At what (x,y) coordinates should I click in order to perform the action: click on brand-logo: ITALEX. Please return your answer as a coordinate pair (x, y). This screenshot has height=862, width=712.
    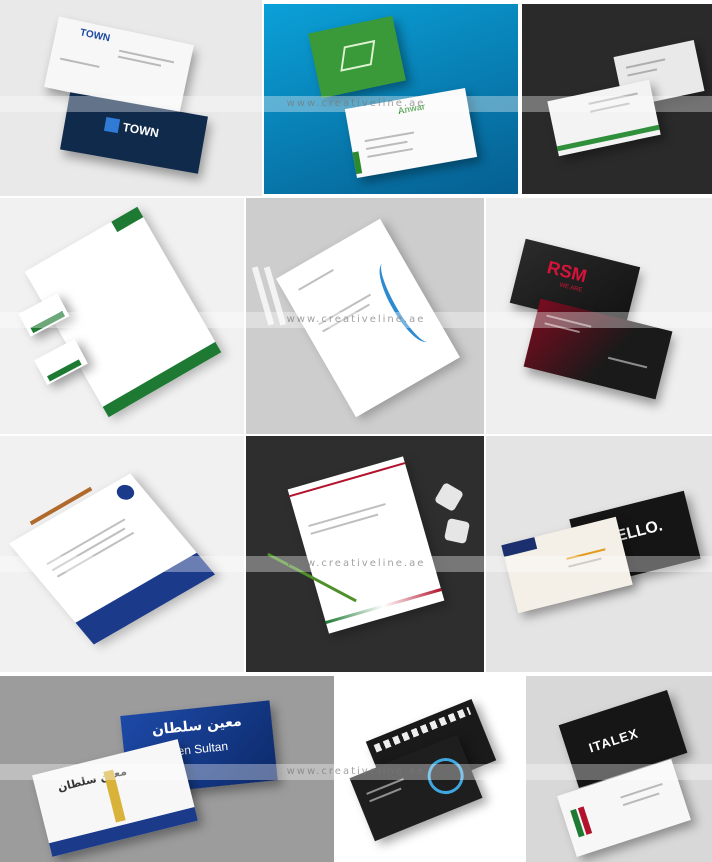
    Looking at the image, I should click on (613, 740).